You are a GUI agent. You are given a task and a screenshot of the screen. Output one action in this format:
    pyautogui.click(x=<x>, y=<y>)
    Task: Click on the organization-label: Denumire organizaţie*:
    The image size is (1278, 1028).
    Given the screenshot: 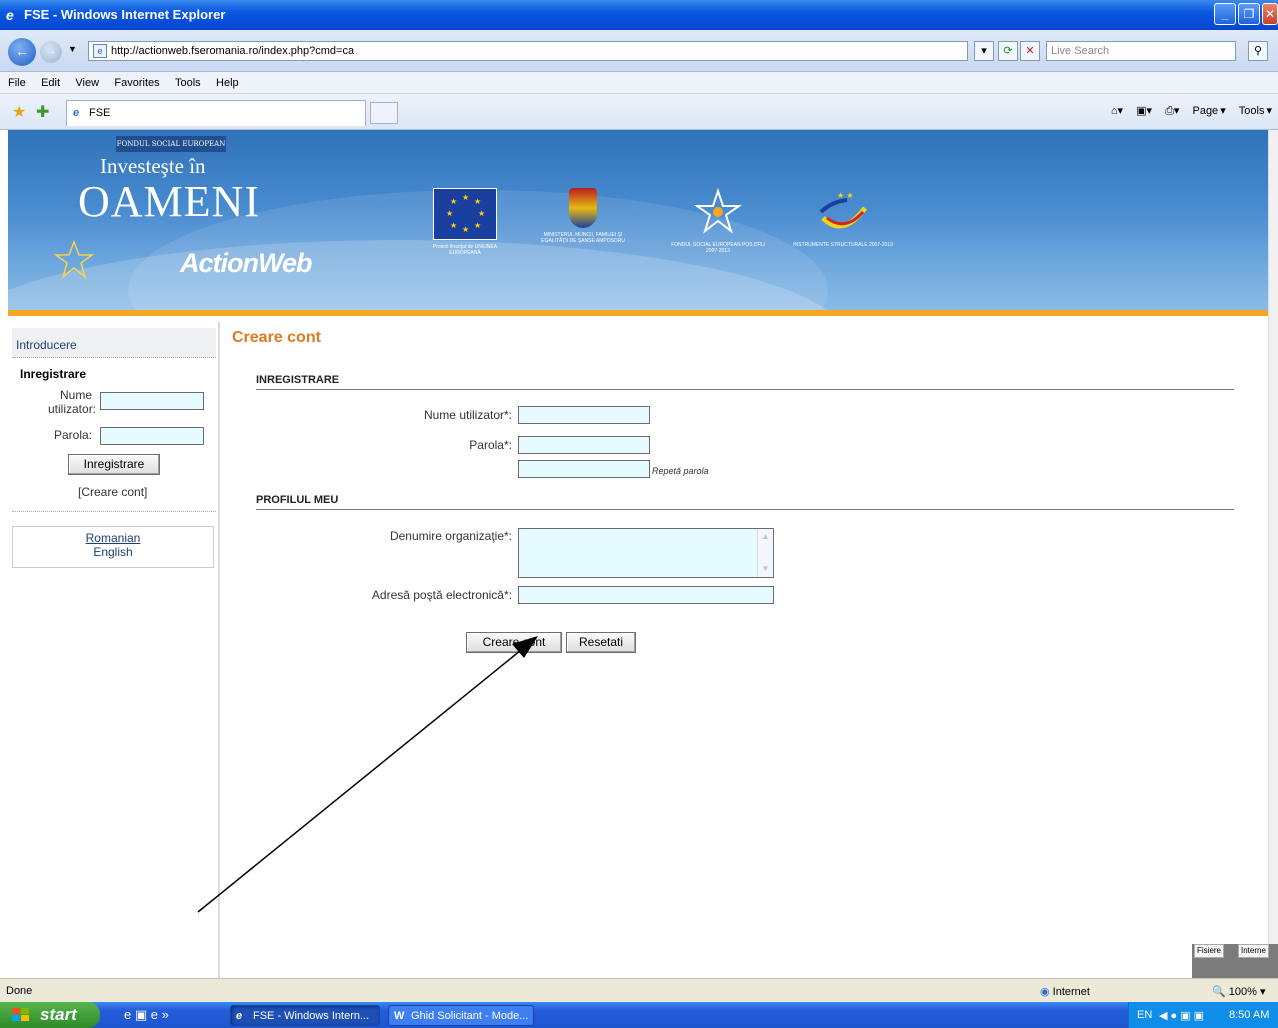 What is the action you would take?
    pyautogui.click(x=450, y=536)
    